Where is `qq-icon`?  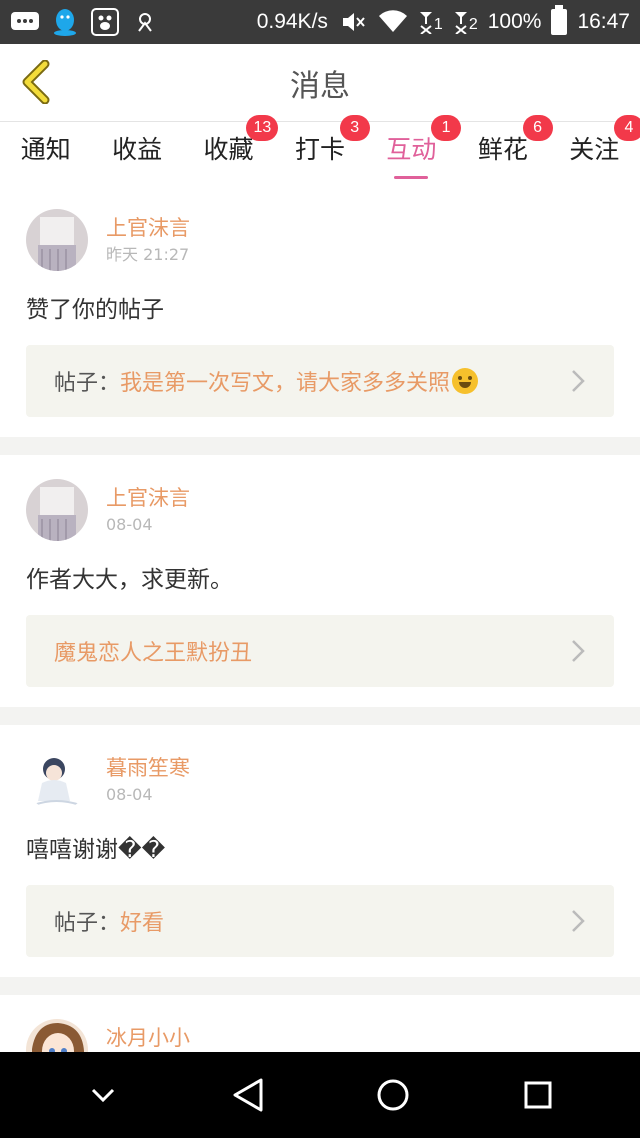
qq-icon is located at coordinates (65, 22).